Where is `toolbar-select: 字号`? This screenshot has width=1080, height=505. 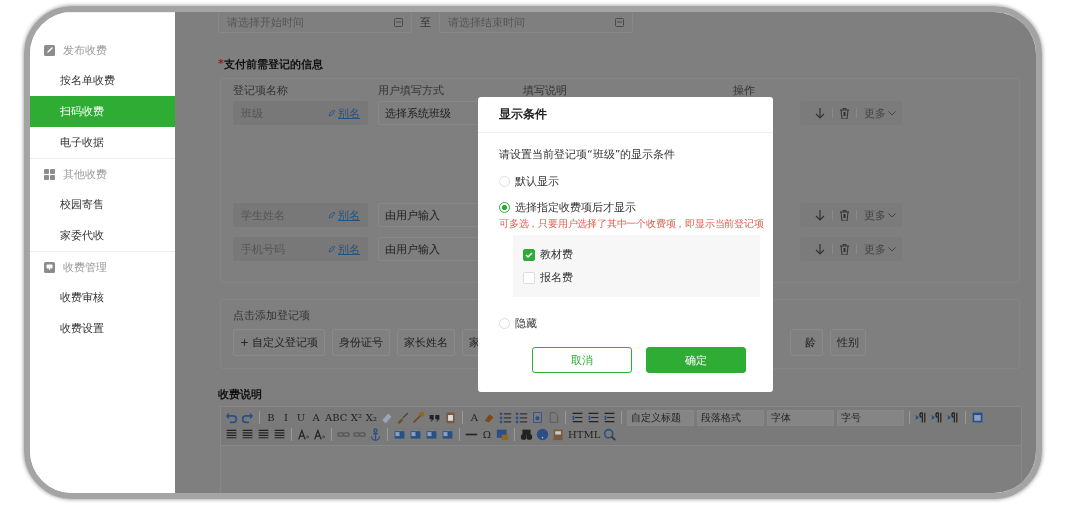
toolbar-select: 字号 is located at coordinates (871, 417).